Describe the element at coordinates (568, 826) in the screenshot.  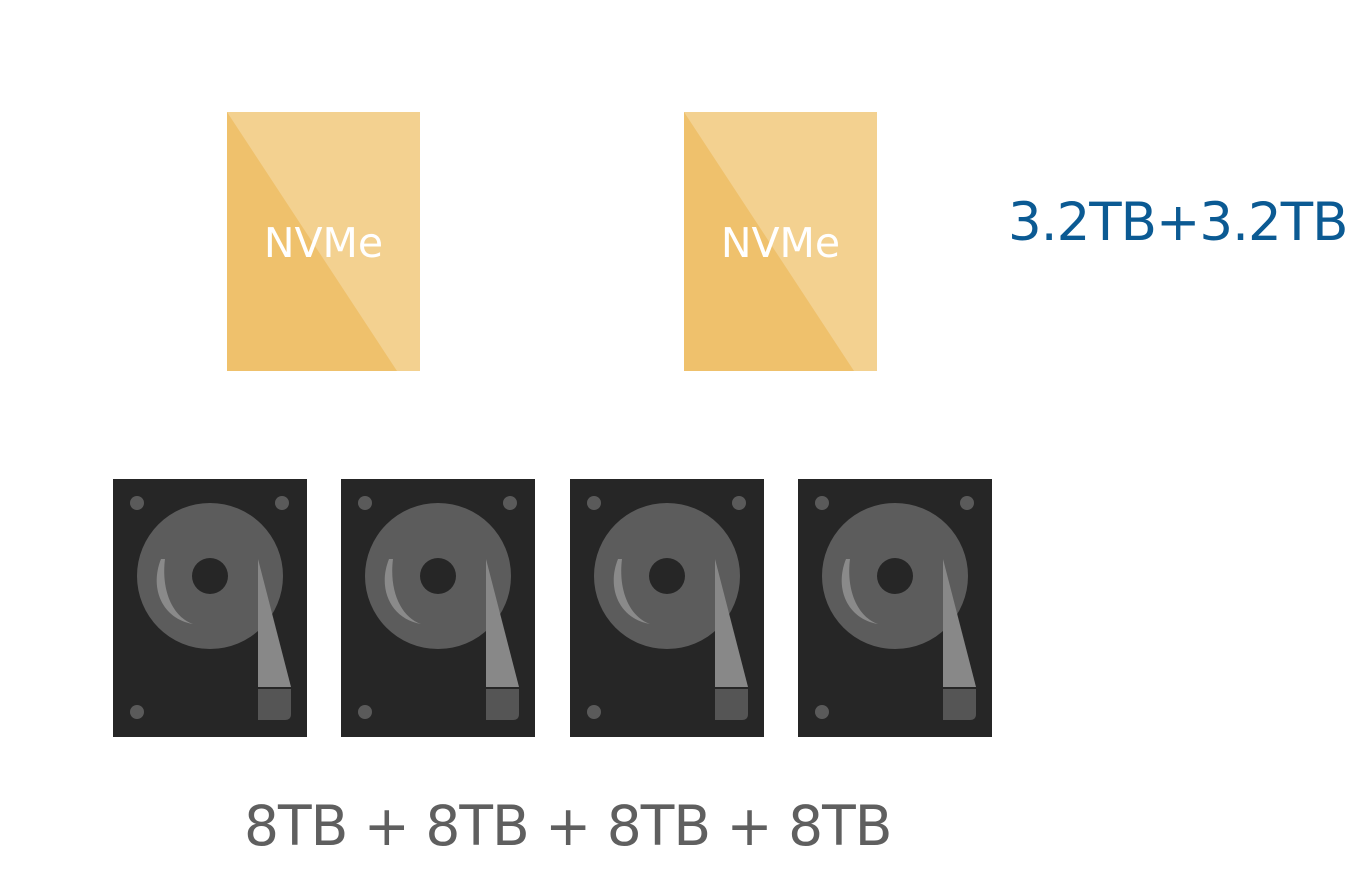
I see `hdd-capacity-label: 8TB + 8TB + 8TB + 8TB` at that location.